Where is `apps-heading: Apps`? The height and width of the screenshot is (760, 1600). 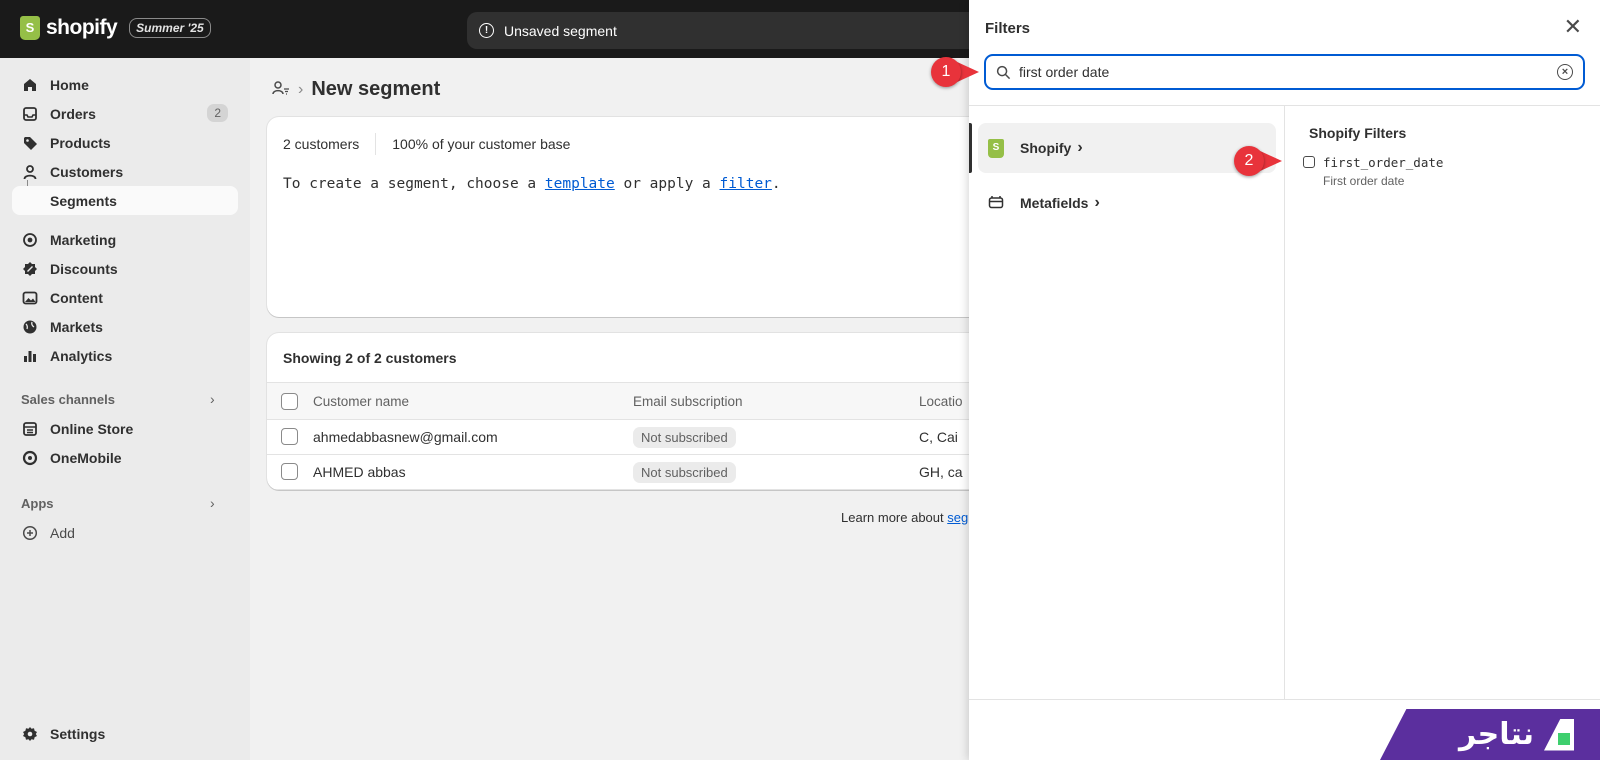 apps-heading: Apps is located at coordinates (37, 503).